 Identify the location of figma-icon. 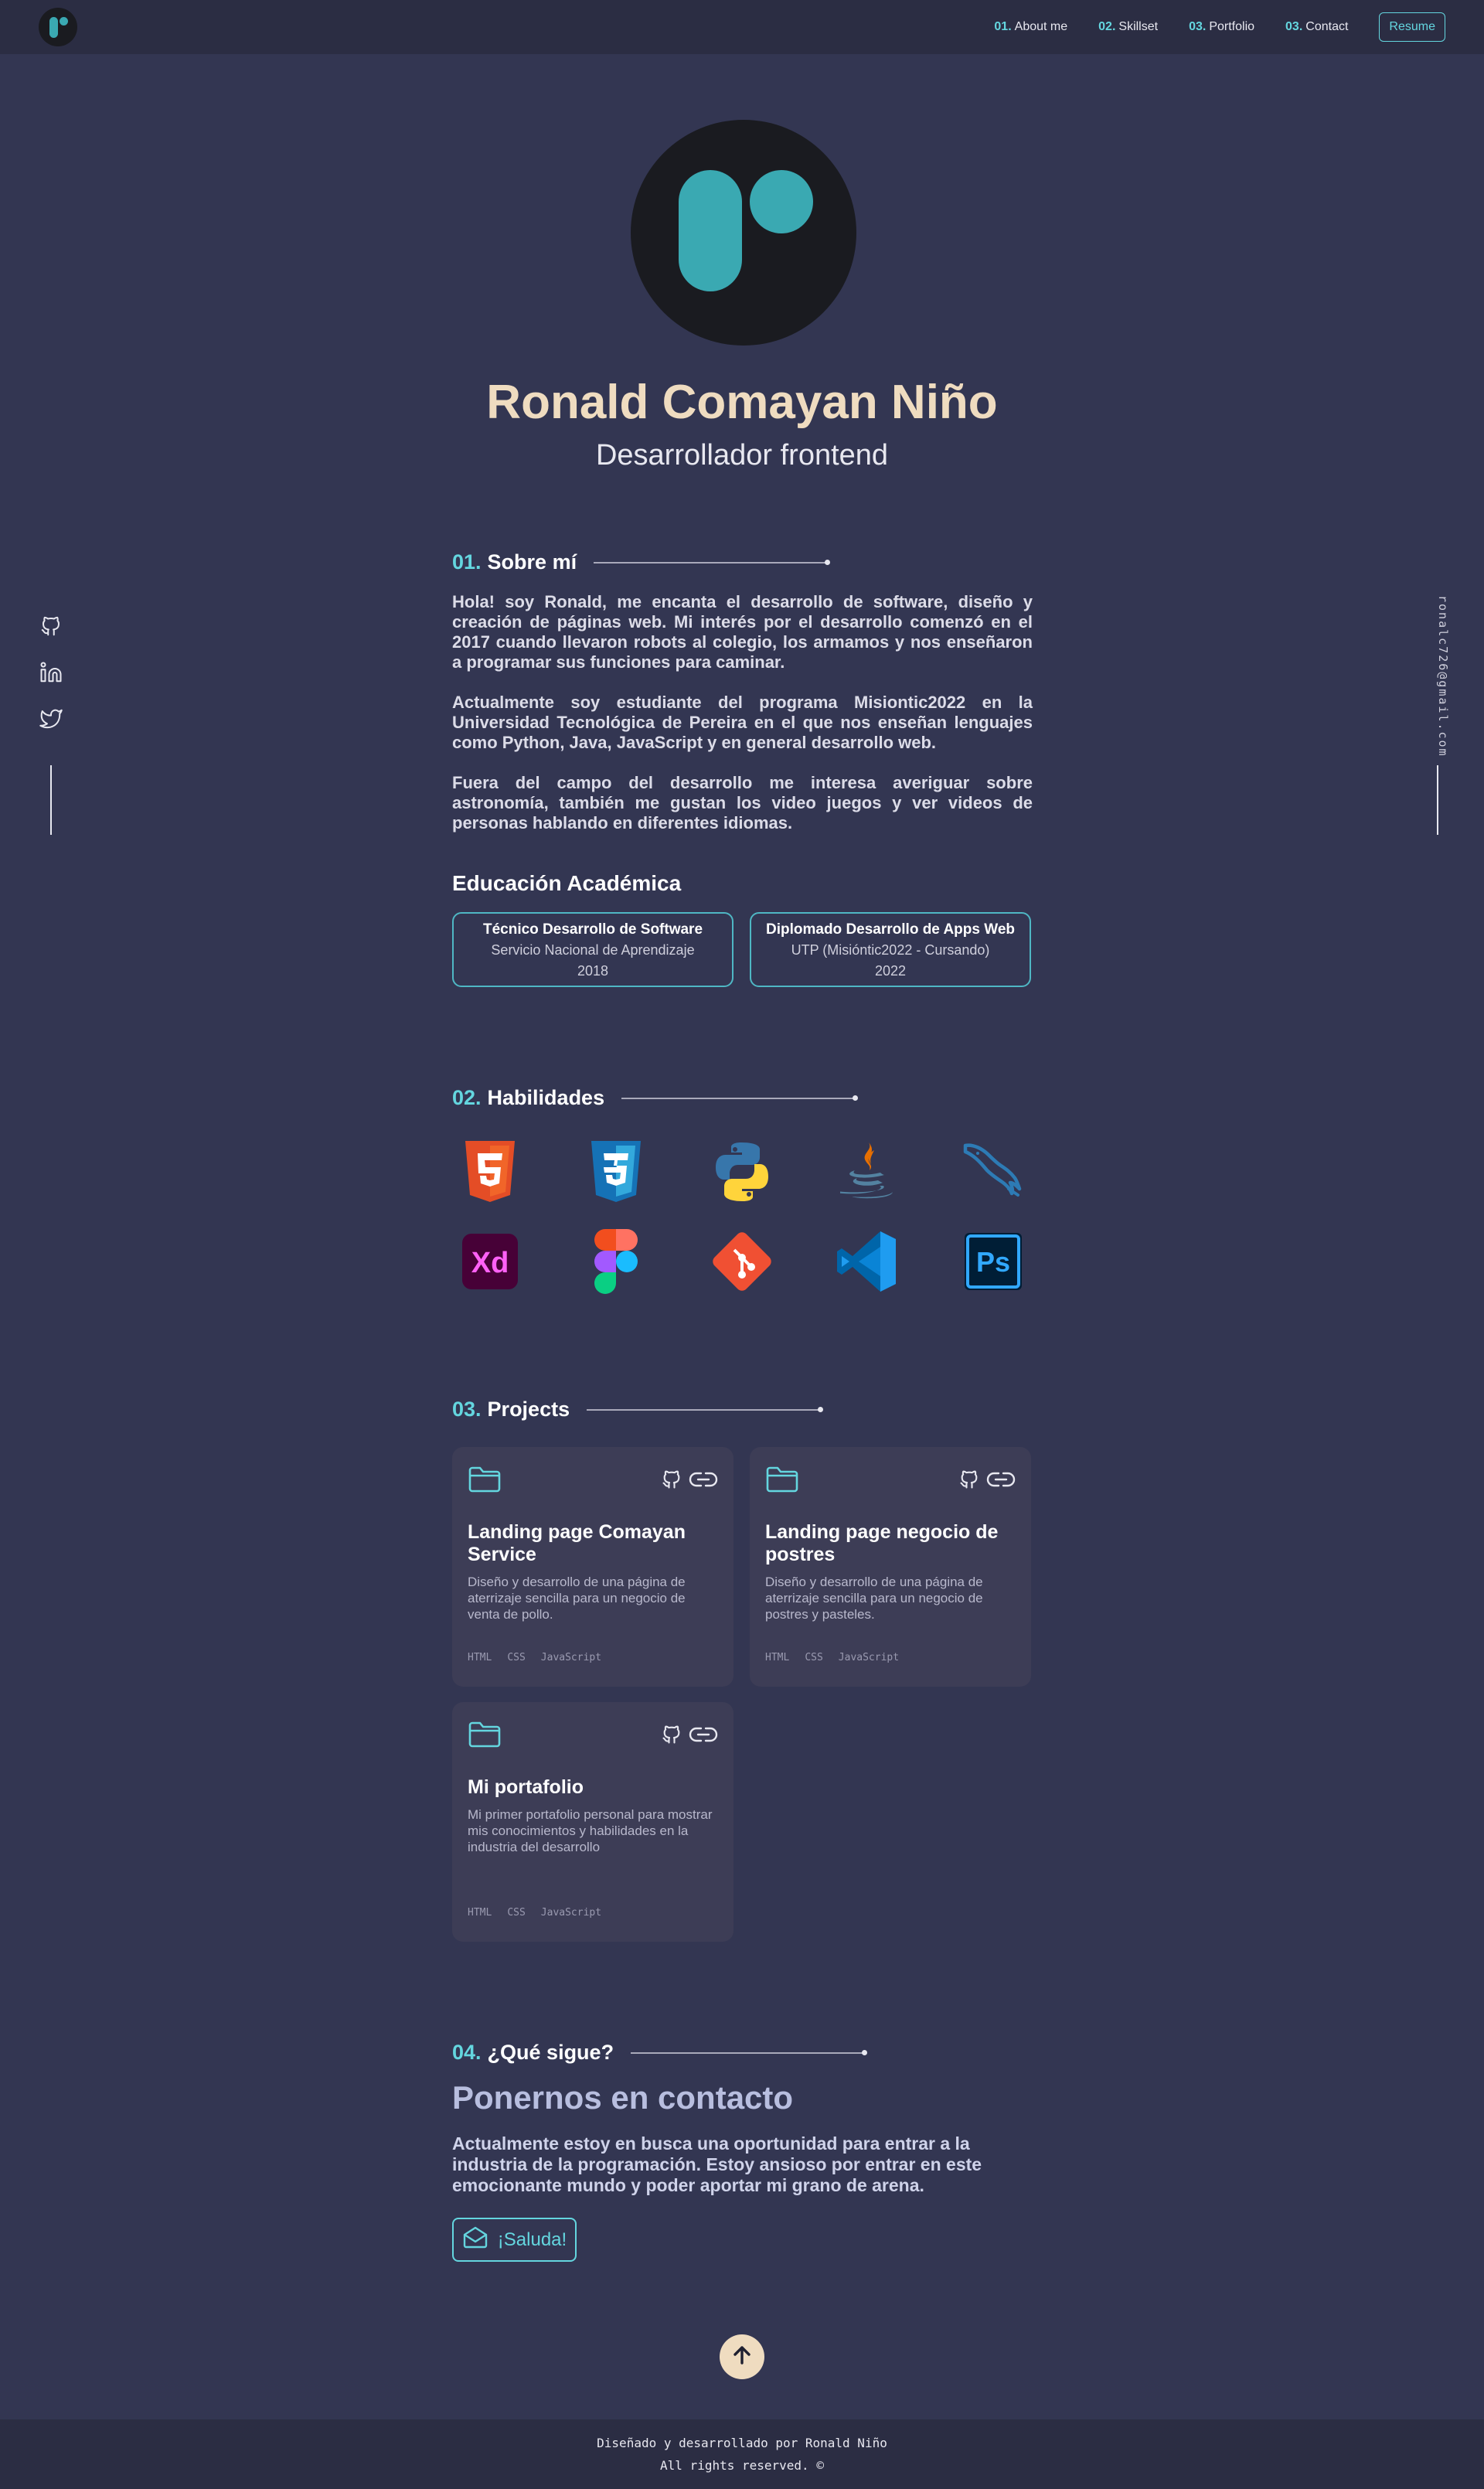
(616, 1261).